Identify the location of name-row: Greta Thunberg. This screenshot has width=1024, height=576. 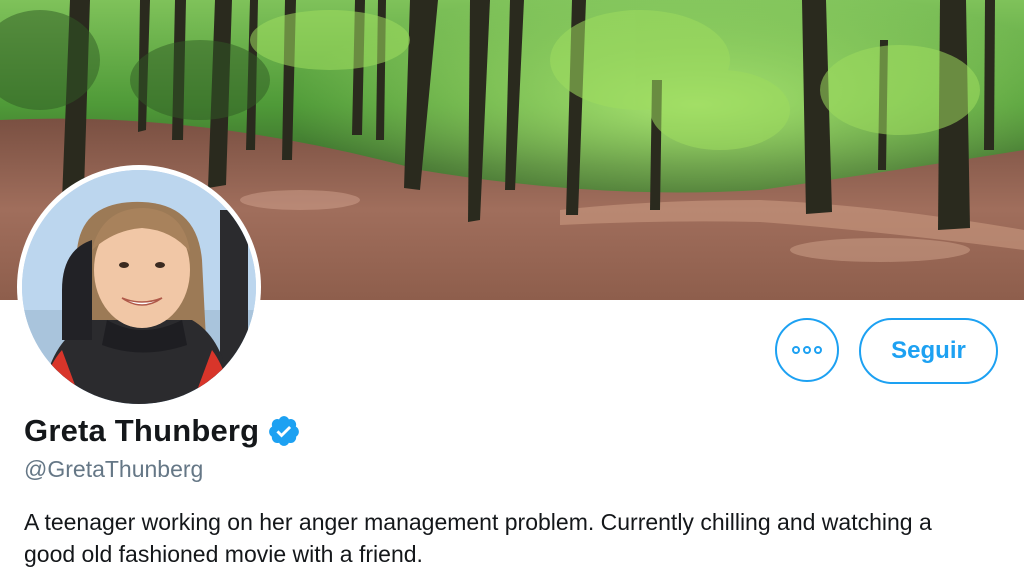
(162, 431).